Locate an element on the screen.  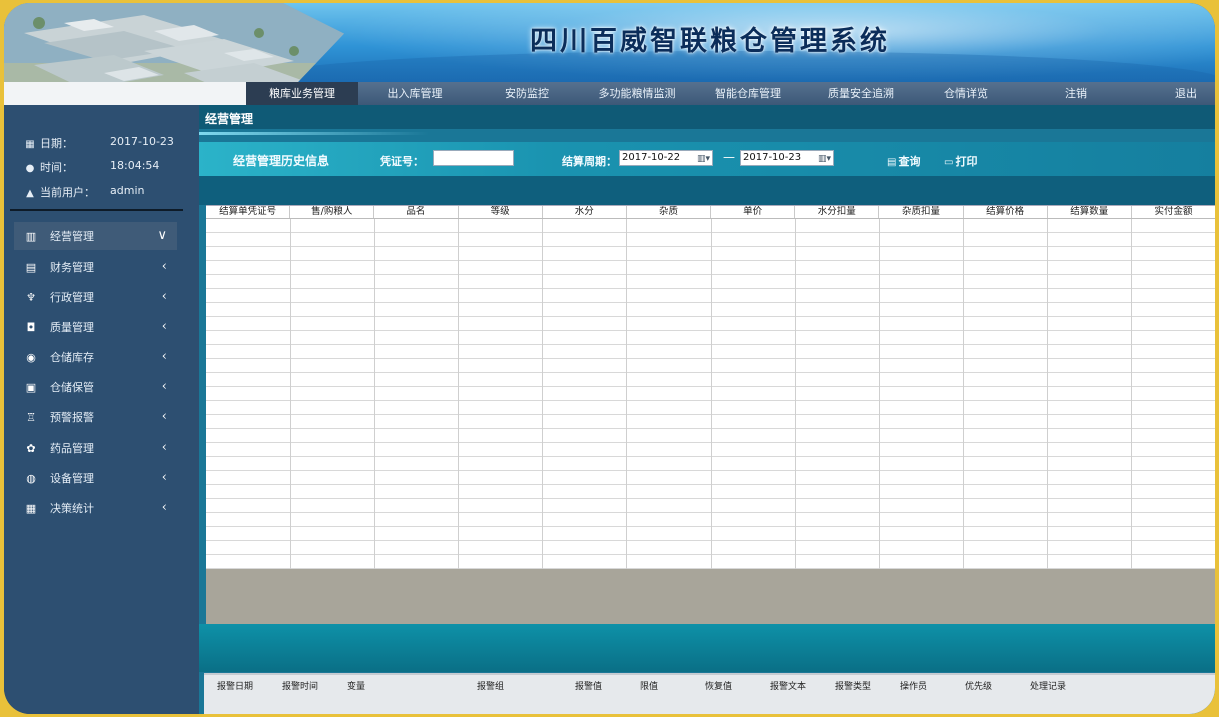
voucher-label: 凭证号： is located at coordinates (402, 161).